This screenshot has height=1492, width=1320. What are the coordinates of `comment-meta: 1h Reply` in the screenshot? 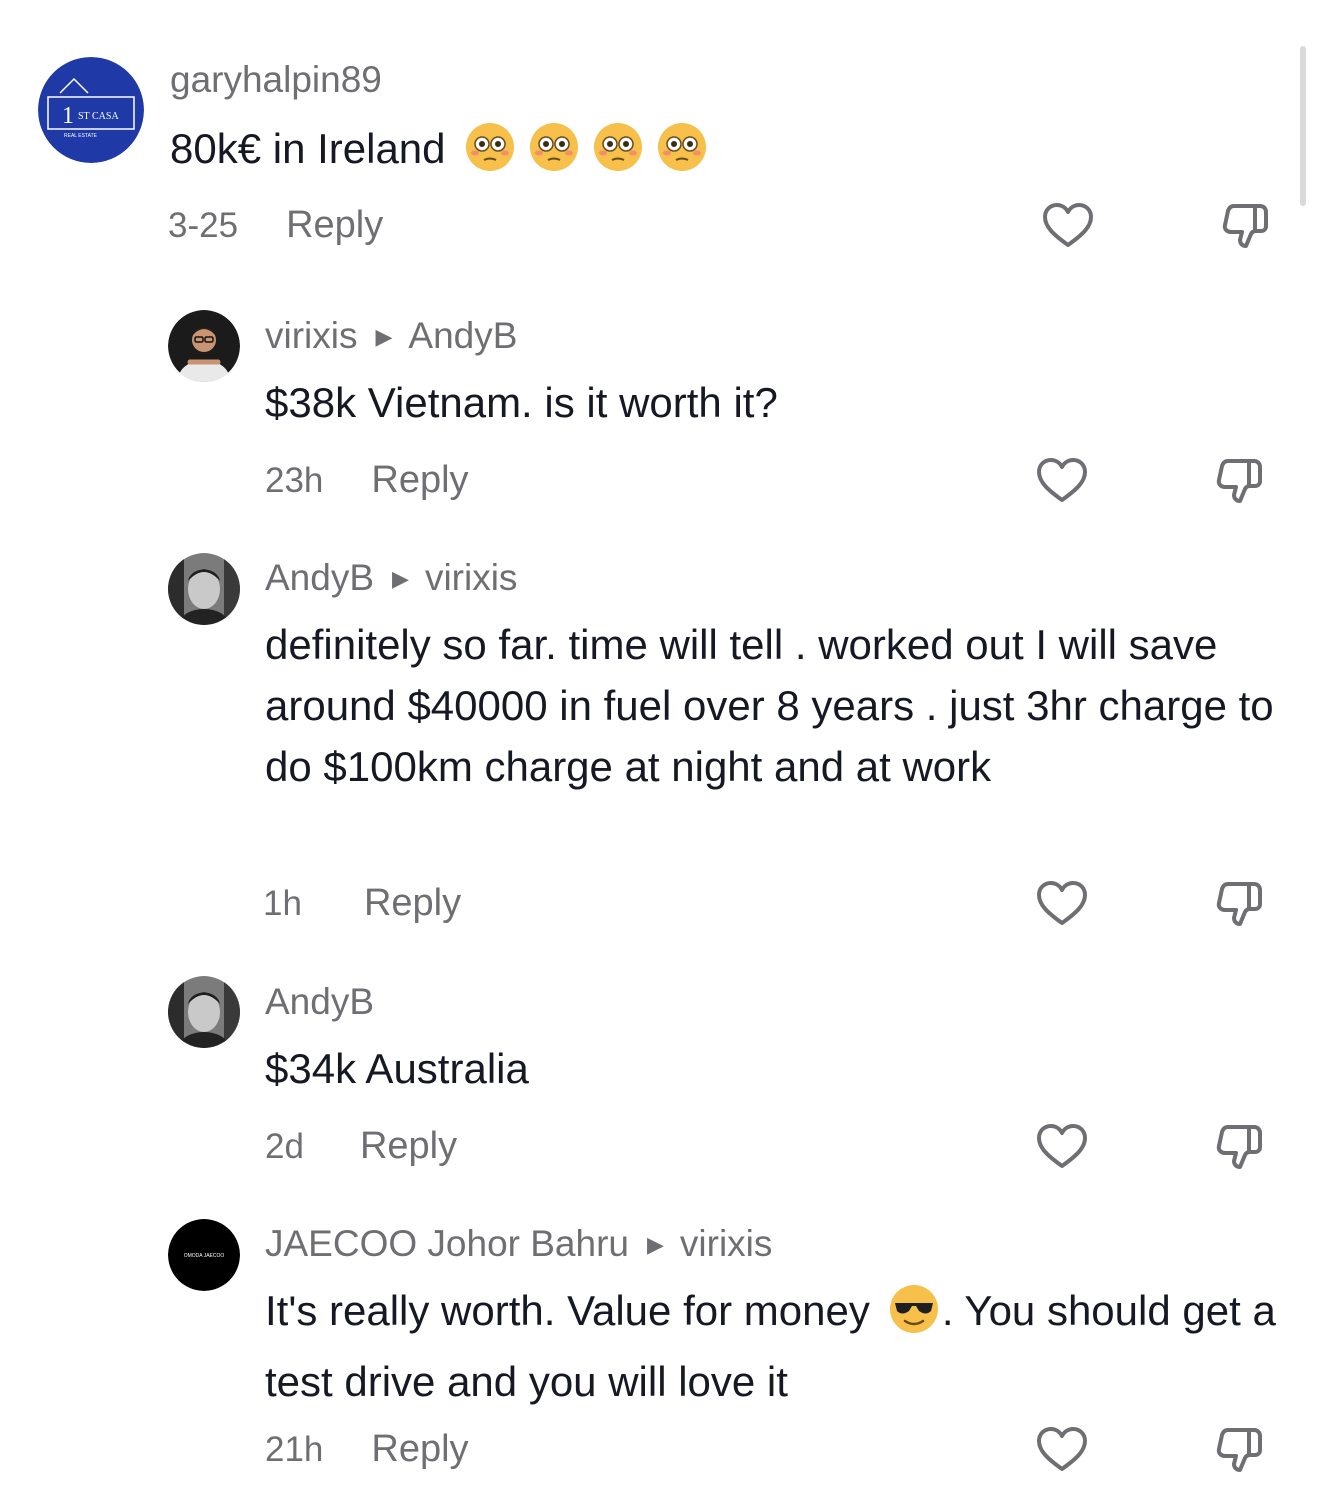 It's located at (362, 903).